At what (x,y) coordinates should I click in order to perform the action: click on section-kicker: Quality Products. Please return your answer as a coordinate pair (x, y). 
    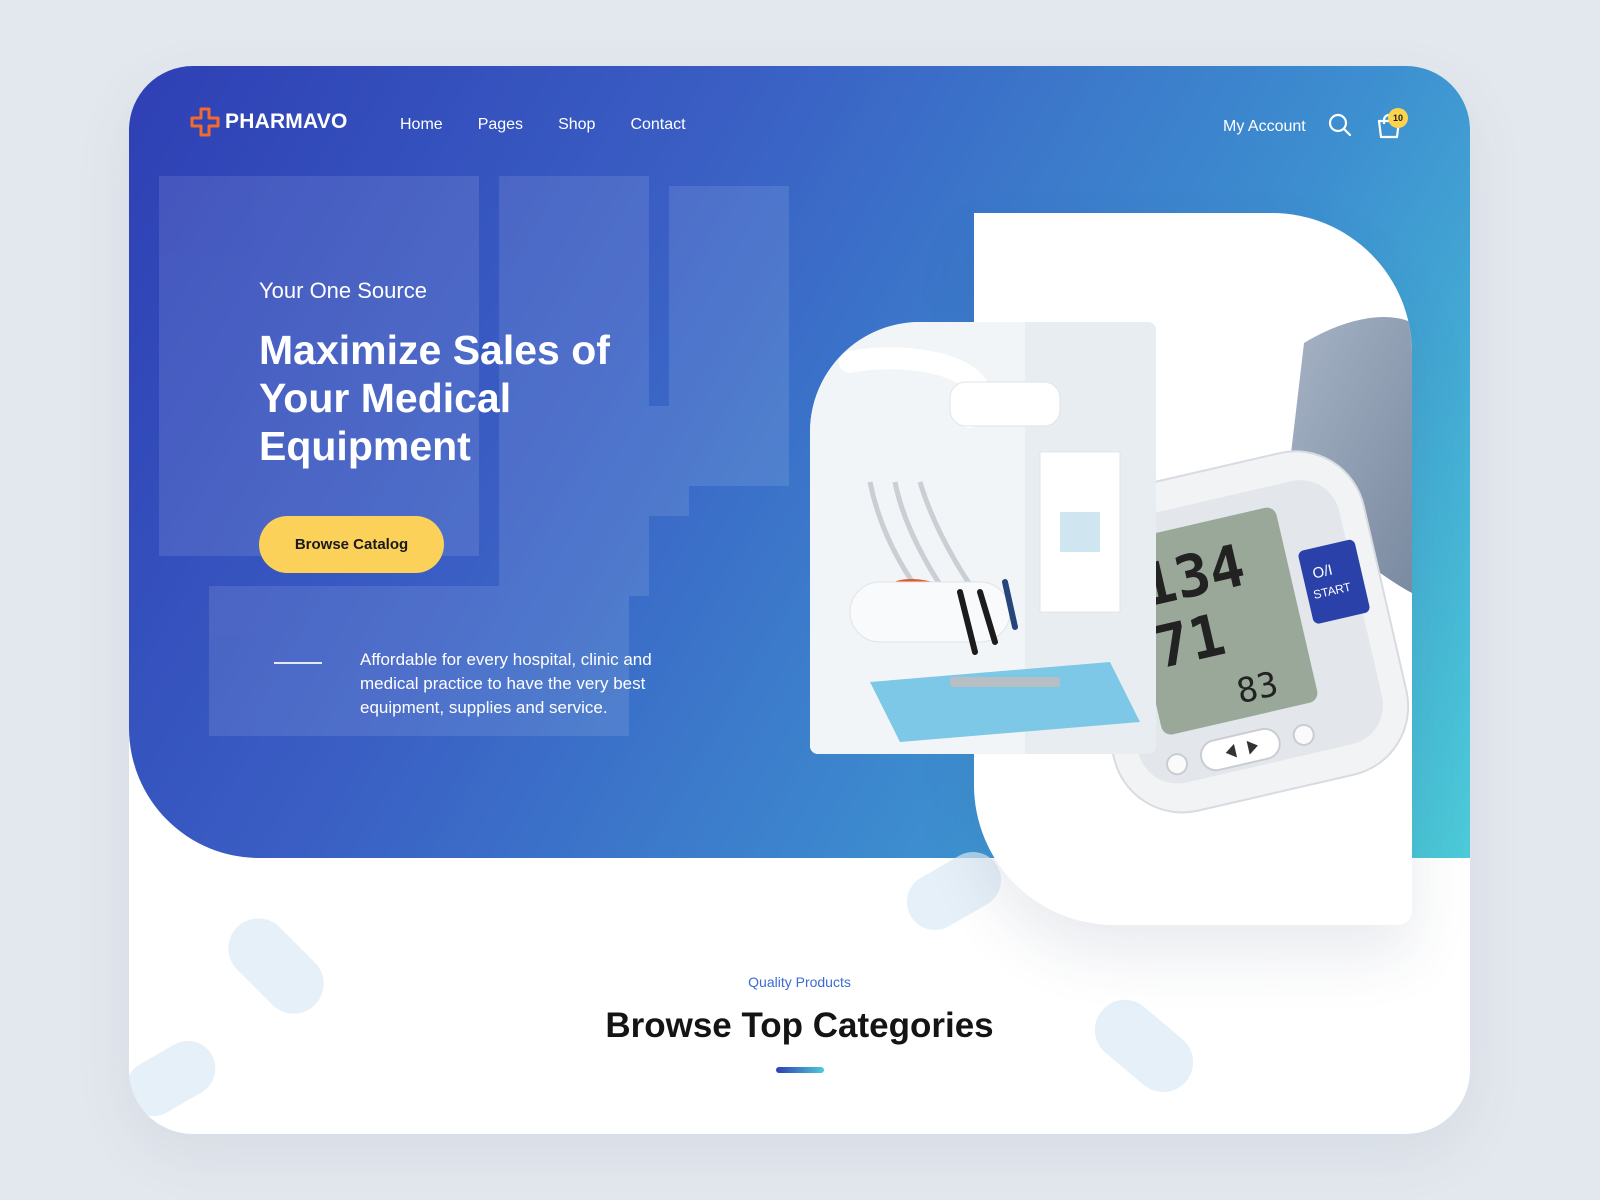
    Looking at the image, I should click on (799, 982).